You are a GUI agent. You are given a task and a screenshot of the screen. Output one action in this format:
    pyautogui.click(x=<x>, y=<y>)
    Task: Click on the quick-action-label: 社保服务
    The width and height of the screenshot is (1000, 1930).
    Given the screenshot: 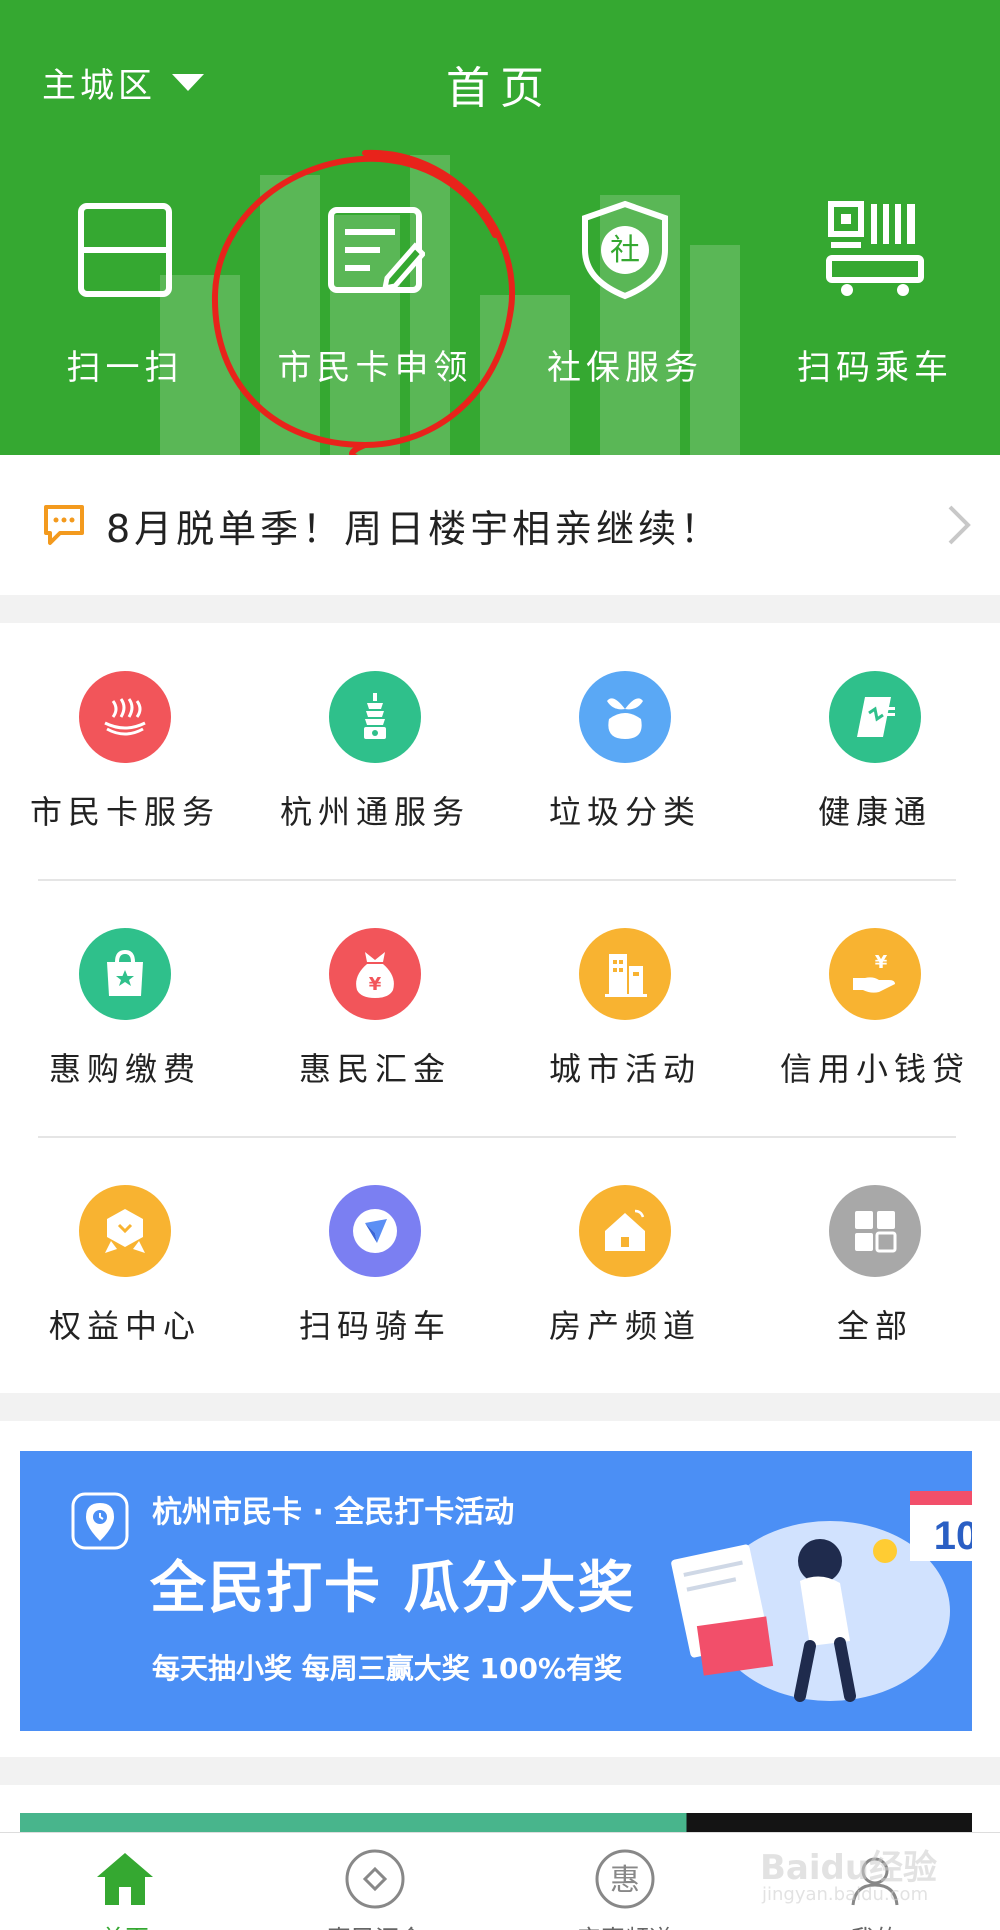 What is the action you would take?
    pyautogui.click(x=625, y=368)
    